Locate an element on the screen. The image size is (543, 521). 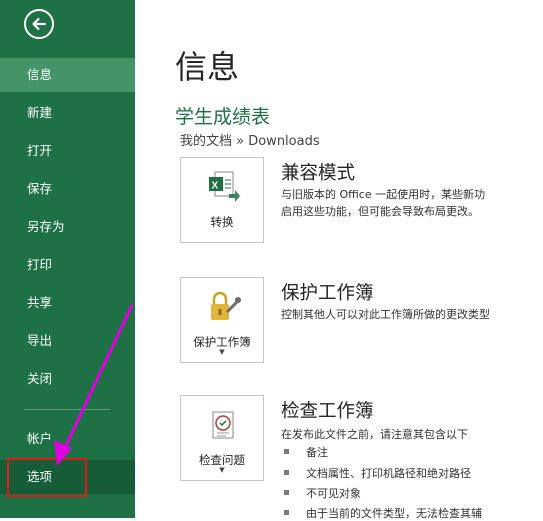
pointer-arrow-annotation is located at coordinates (94, 385).